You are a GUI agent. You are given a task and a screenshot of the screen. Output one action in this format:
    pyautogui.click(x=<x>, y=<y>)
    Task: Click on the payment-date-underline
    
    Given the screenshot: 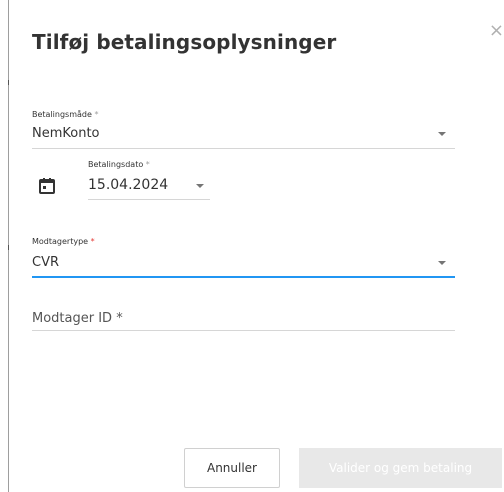 What is the action you would take?
    pyautogui.click(x=149, y=199)
    